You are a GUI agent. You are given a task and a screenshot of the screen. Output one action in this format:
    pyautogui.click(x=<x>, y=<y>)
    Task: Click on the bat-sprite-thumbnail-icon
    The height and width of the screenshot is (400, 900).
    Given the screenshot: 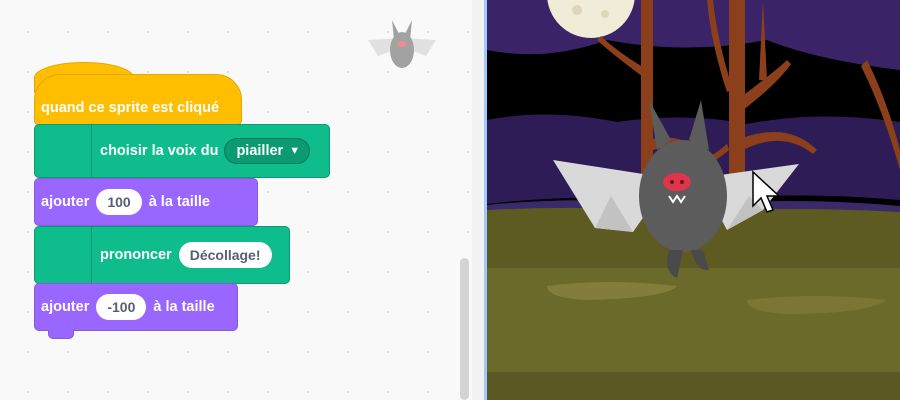 What is the action you would take?
    pyautogui.click(x=402, y=46)
    